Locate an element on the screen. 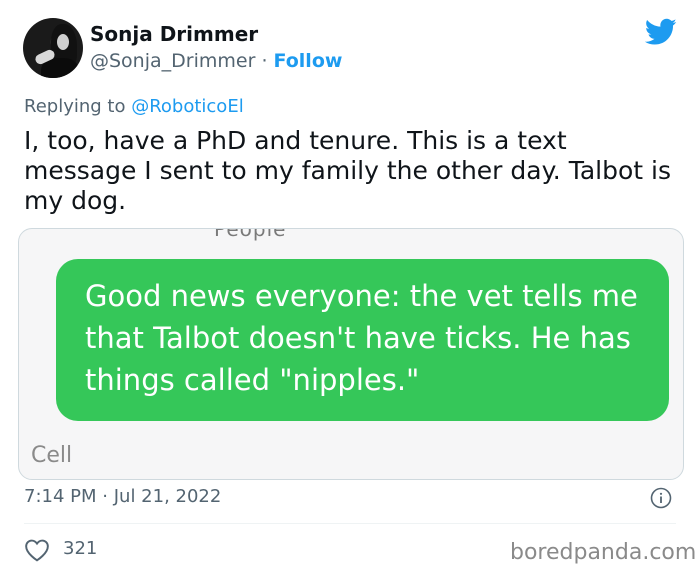 This screenshot has height=577, width=700. tweet-timestamp: 7:14 PM · Jul 21, 2022 is located at coordinates (122, 496).